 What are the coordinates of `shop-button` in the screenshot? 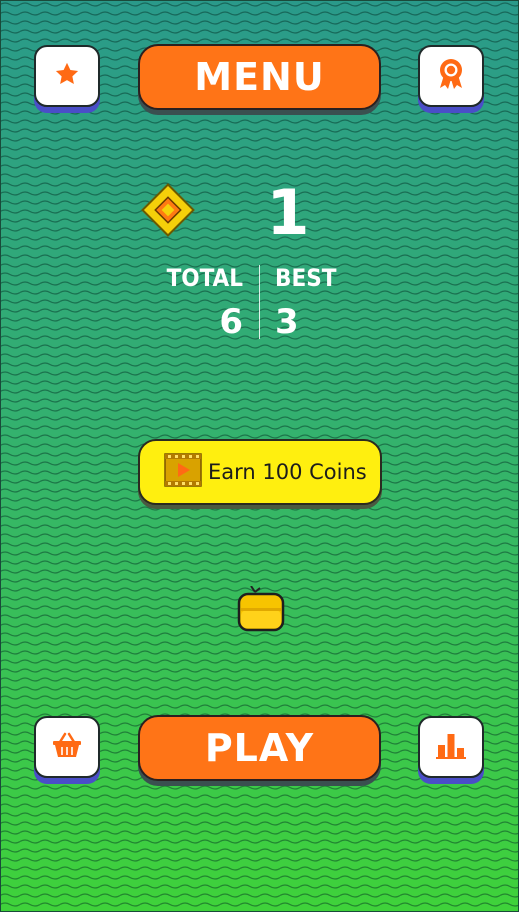 It's located at (67, 747).